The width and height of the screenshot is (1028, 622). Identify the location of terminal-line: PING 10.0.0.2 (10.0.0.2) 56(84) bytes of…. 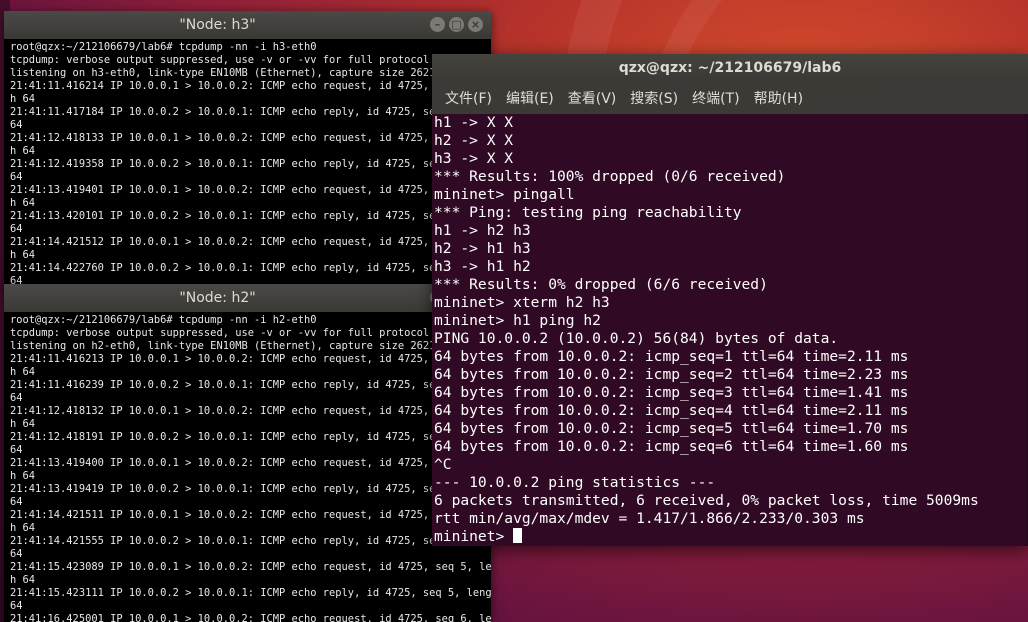
(636, 338).